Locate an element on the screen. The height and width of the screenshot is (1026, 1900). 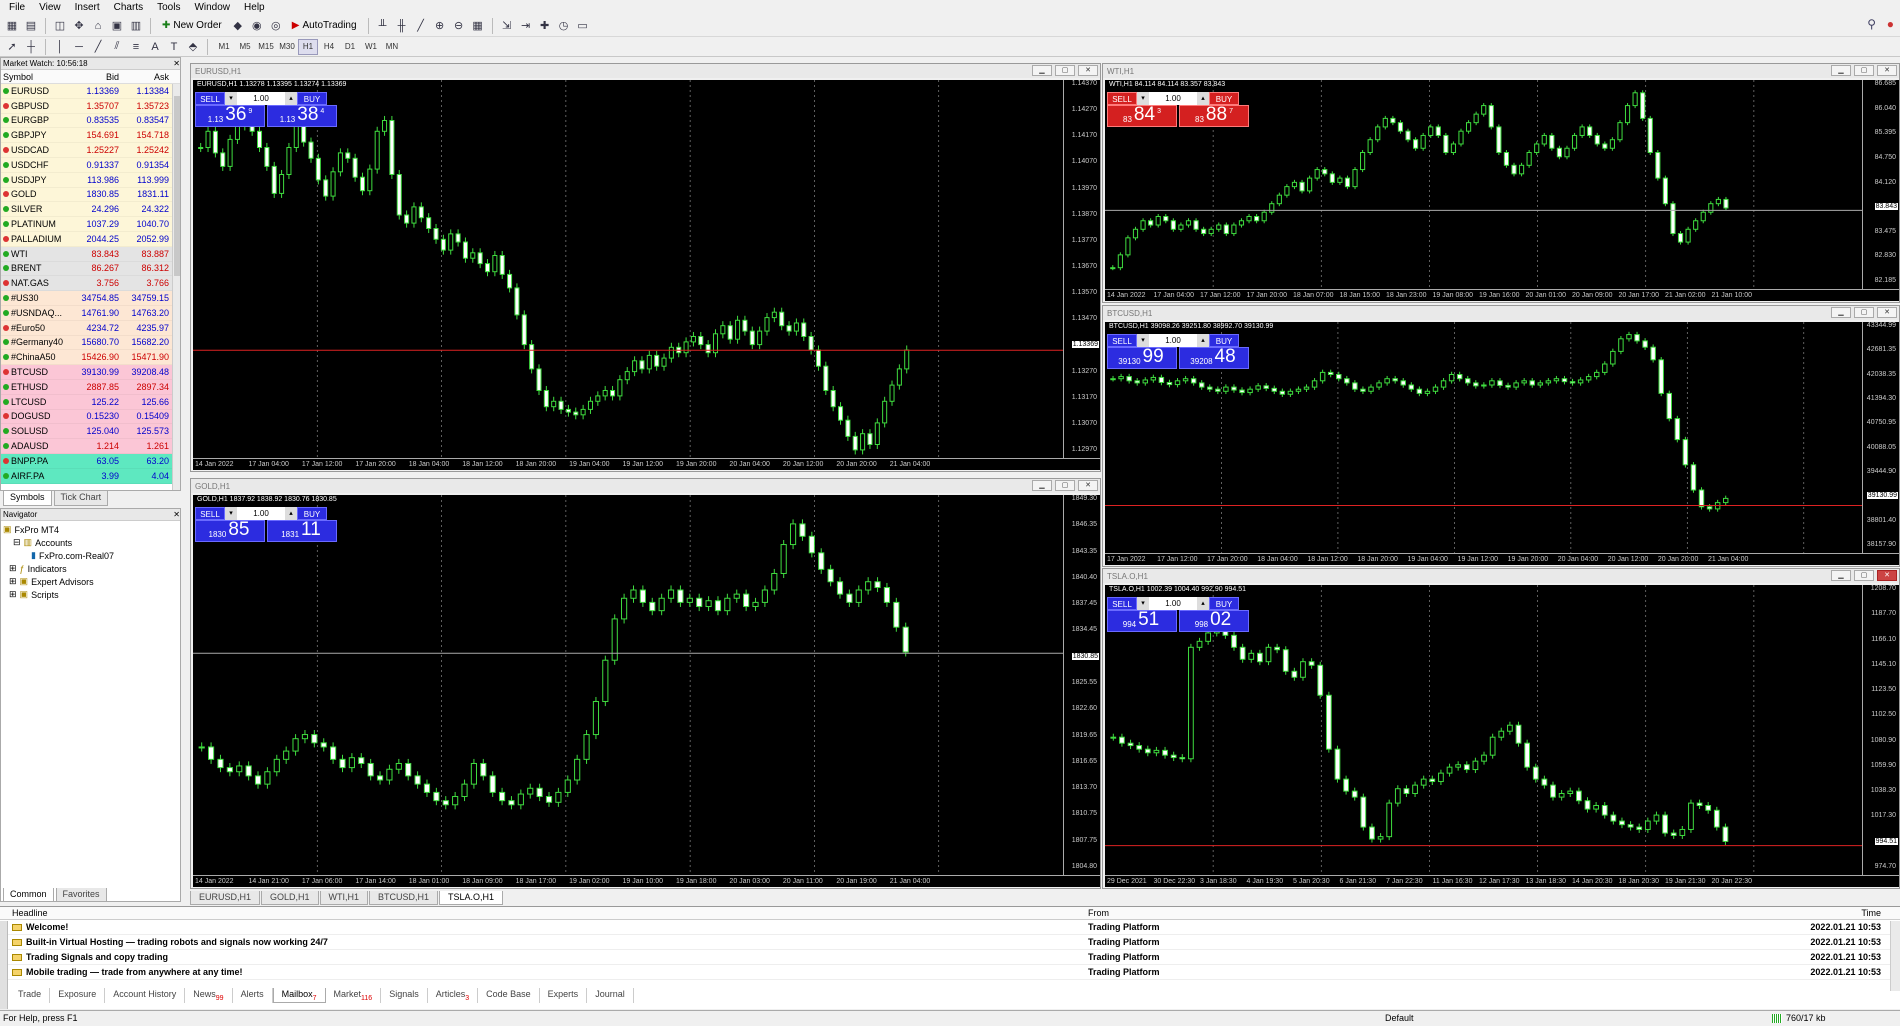
chart-window-titlebar: BTCUSD,H1 ▁ ▢ ✕ is located at coordinates (1501, 313).